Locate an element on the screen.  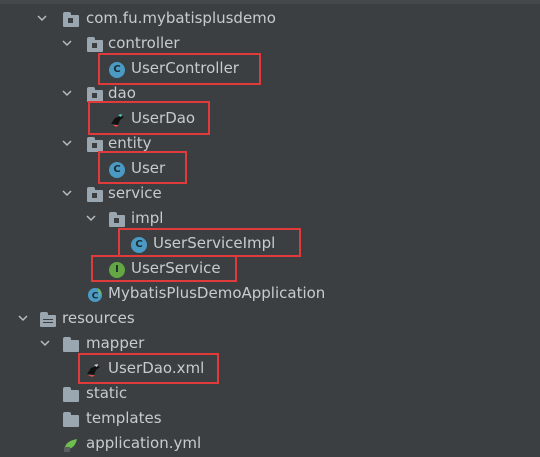
yml-config-icon is located at coordinates (71, 445).